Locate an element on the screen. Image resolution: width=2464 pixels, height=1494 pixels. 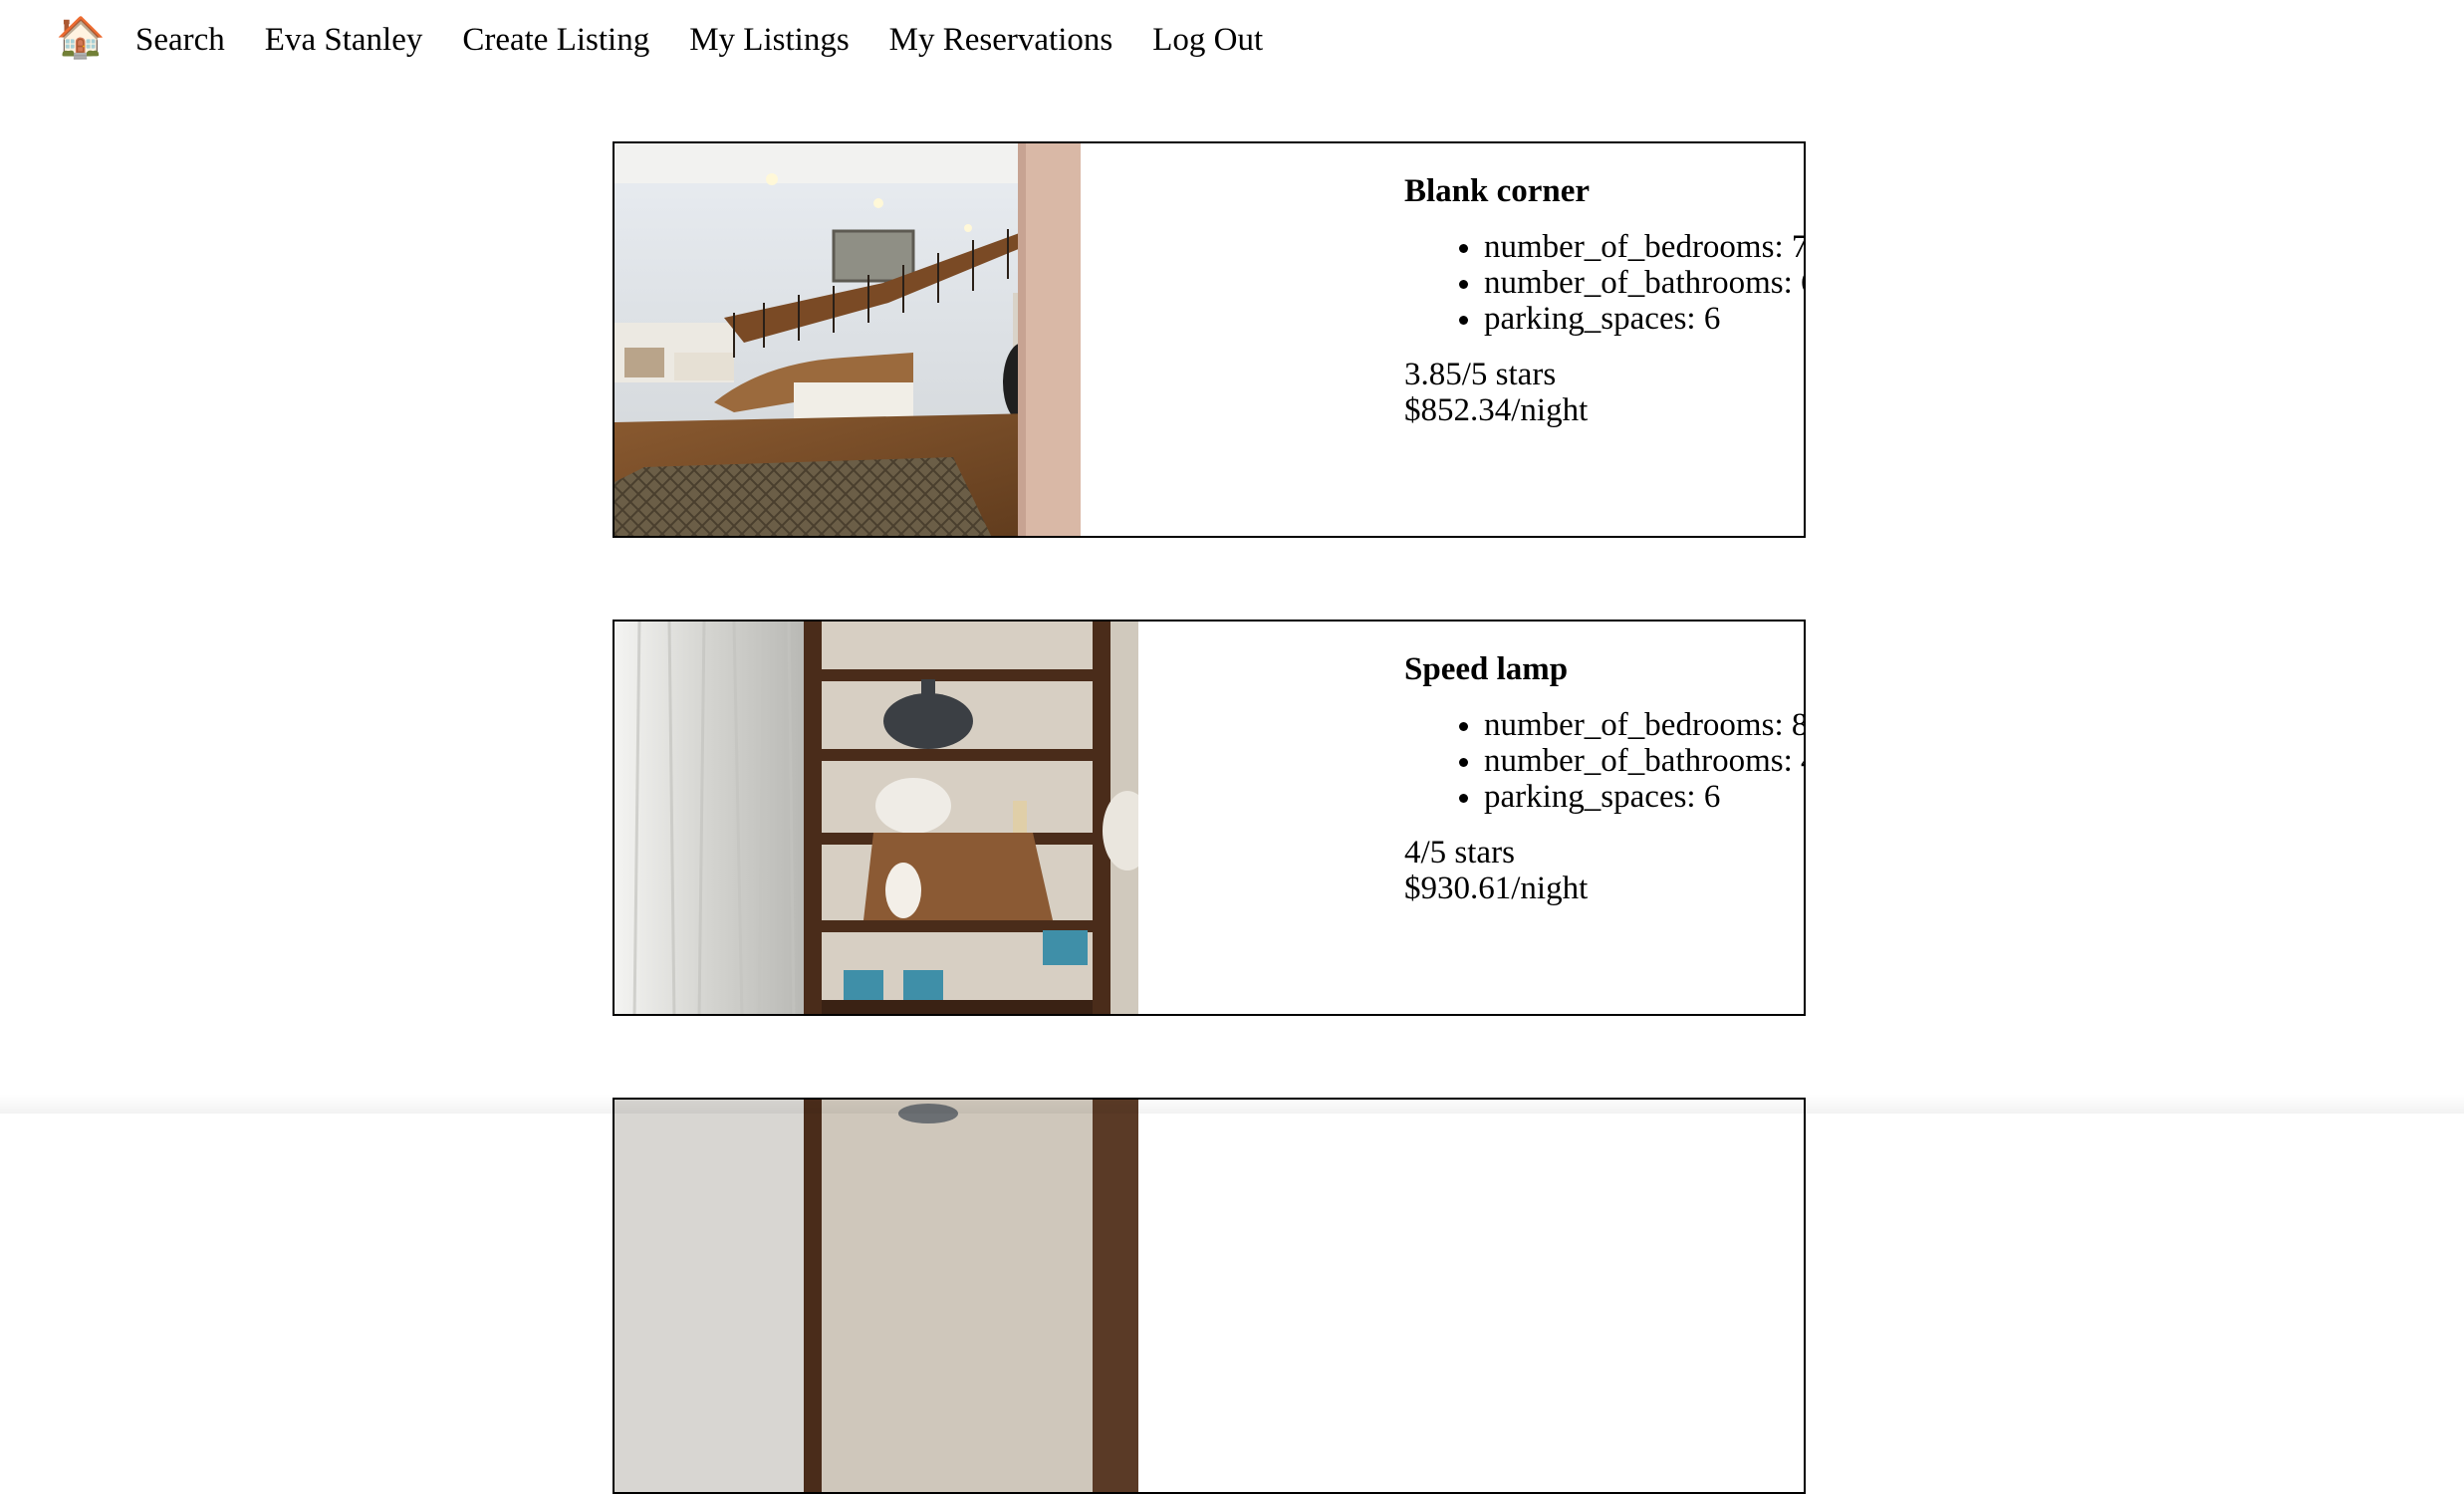
feature-bedrooms: number_of_bedrooms: 7 is located at coordinates (1644, 247).